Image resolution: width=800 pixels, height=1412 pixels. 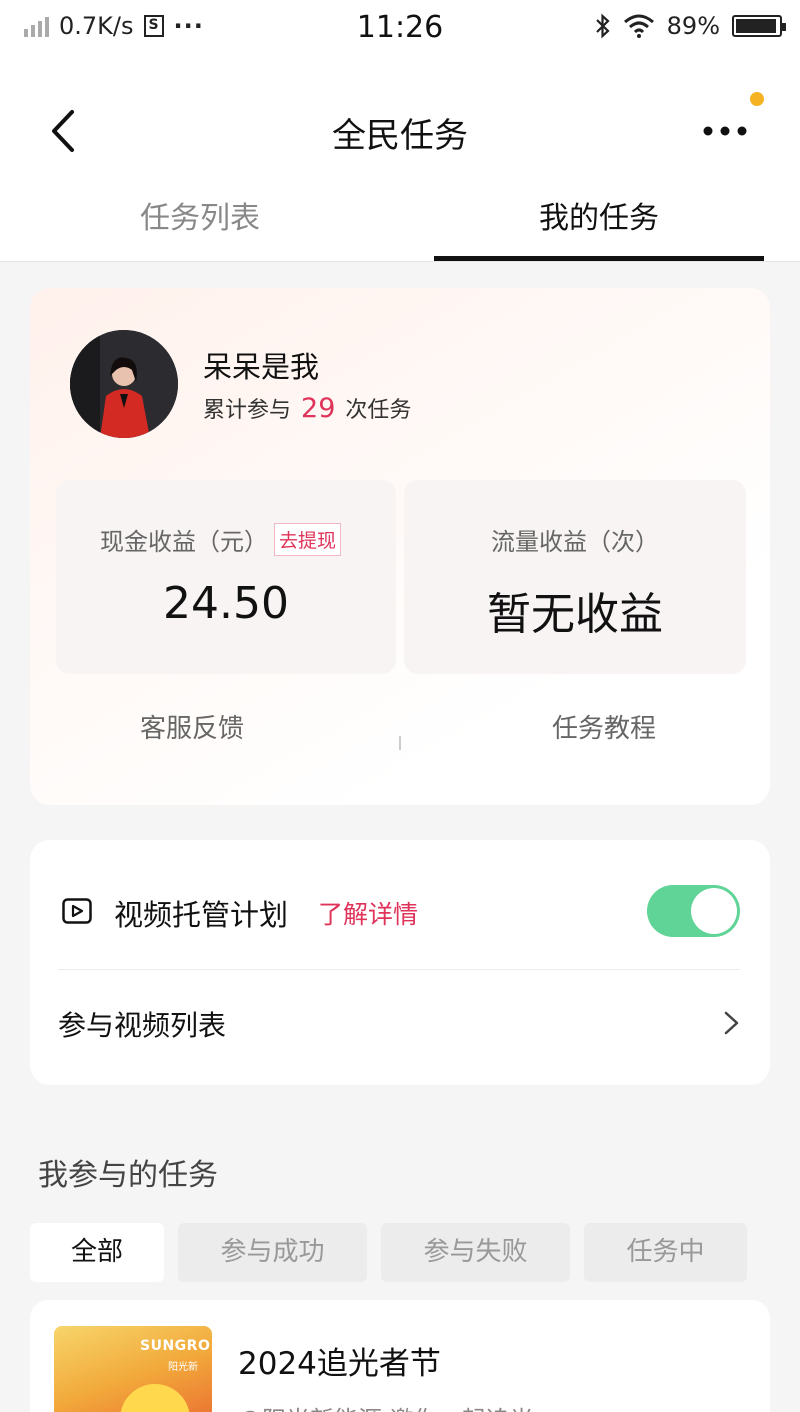 I want to click on notification-dot, so click(x=757, y=99).